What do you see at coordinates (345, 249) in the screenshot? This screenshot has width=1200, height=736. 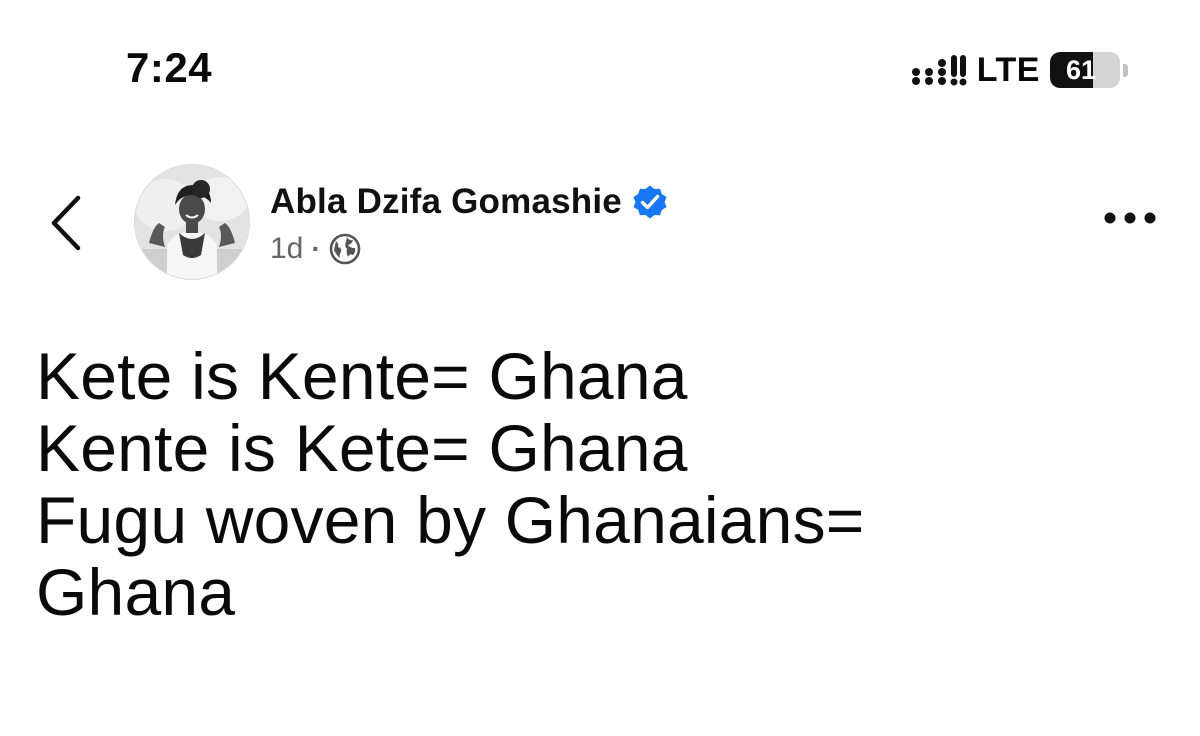 I see `globe-icon` at bounding box center [345, 249].